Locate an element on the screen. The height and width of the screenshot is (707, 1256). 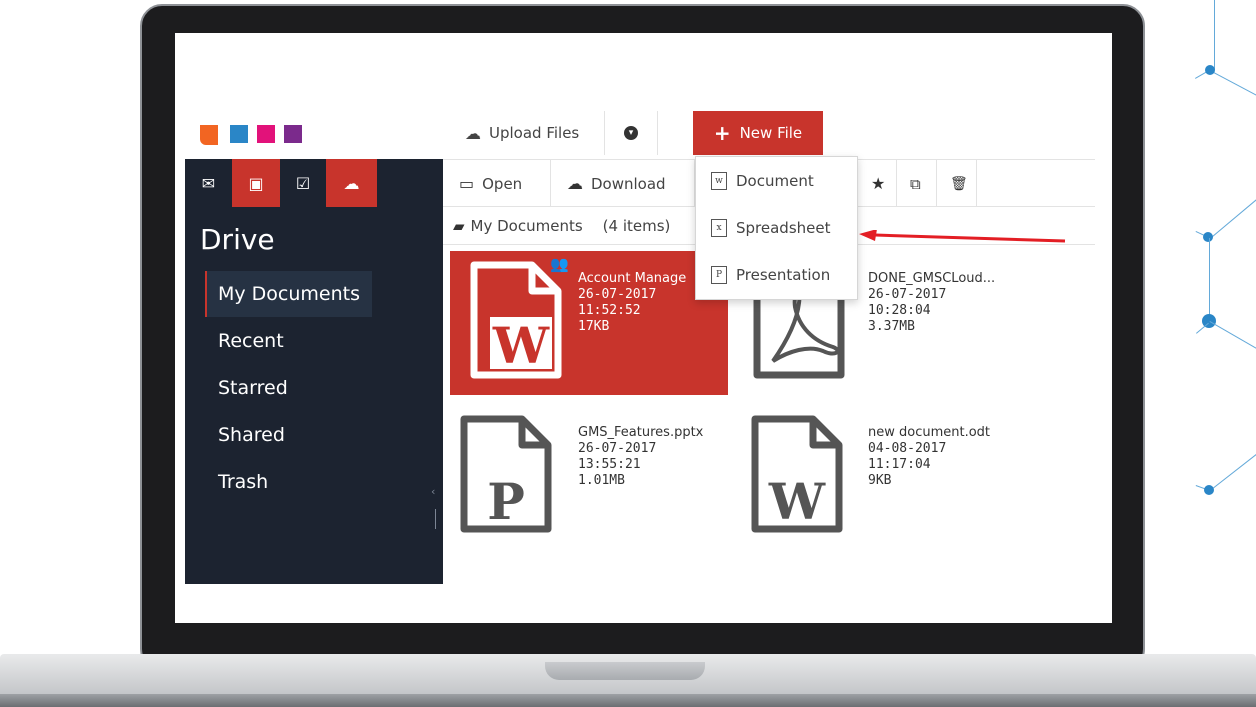
calendar-check-icon: ☑ is located at coordinates (303, 183).